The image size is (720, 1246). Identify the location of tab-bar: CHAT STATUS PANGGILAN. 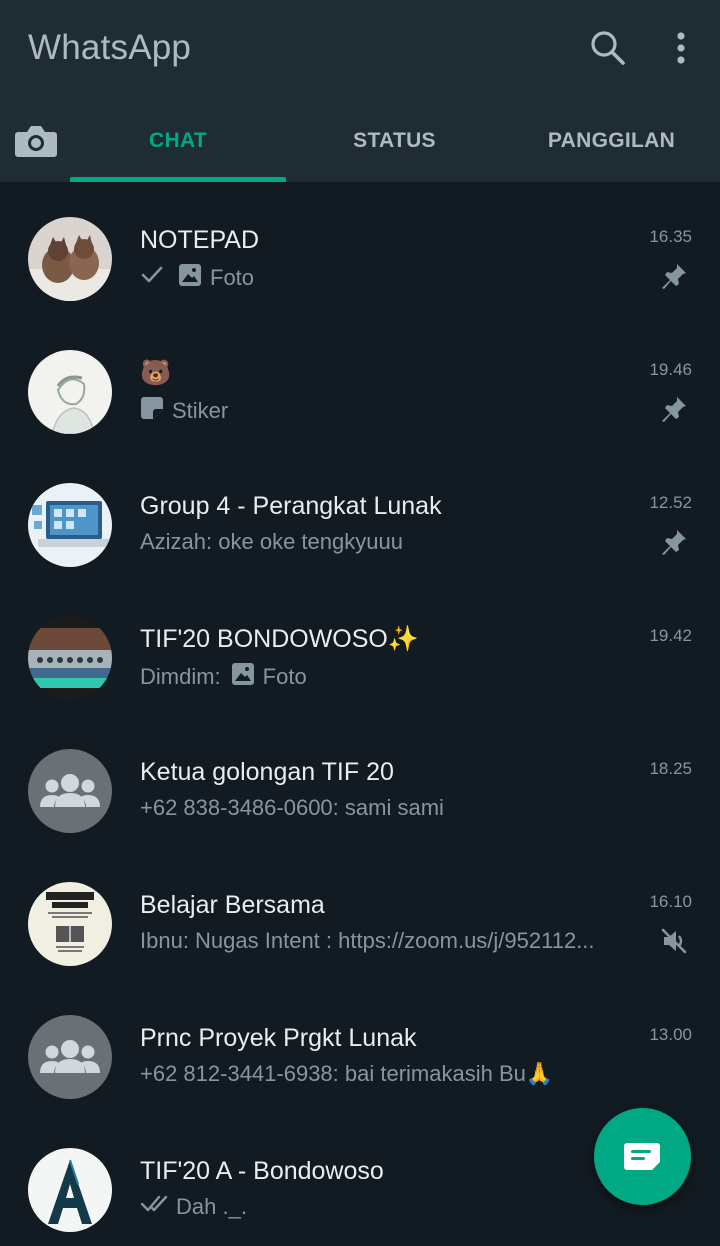
(360, 141).